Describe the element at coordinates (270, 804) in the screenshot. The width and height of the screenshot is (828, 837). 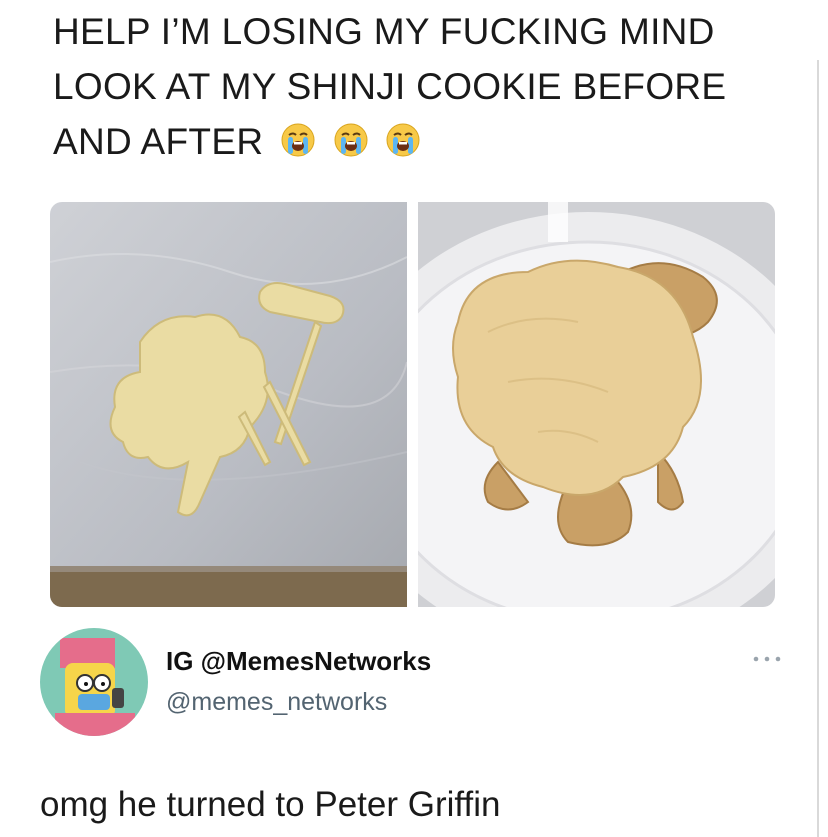
I see `tweet-text: omg he turned to Peter Griffin` at that location.